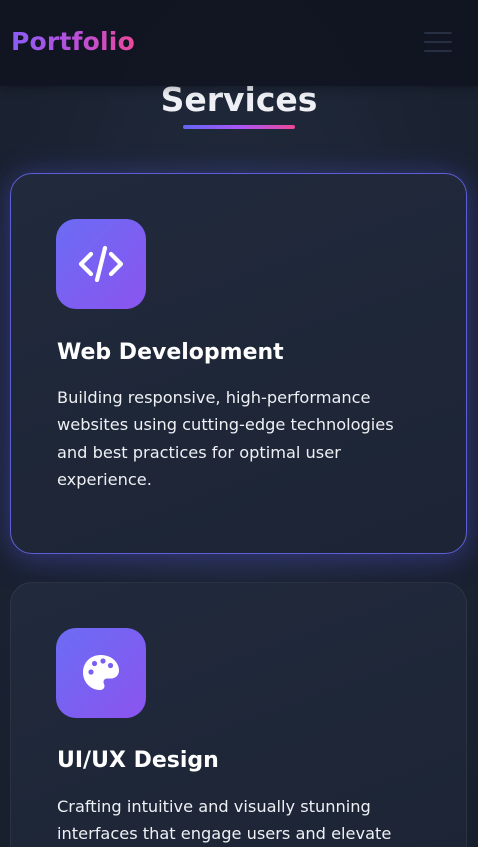 This screenshot has width=478, height=847. I want to click on hamburger-menu-icon, so click(440, 42).